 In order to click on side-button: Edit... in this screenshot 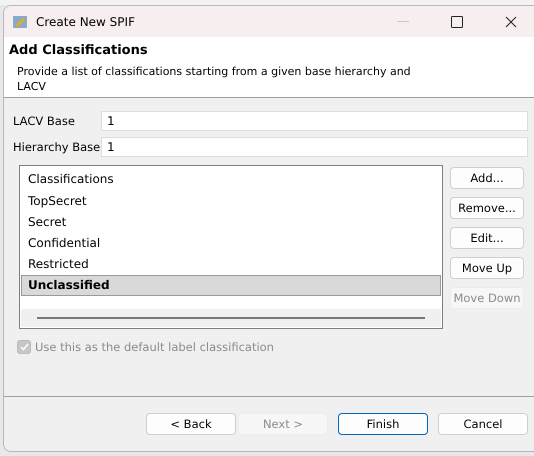, I will do `click(487, 238)`.